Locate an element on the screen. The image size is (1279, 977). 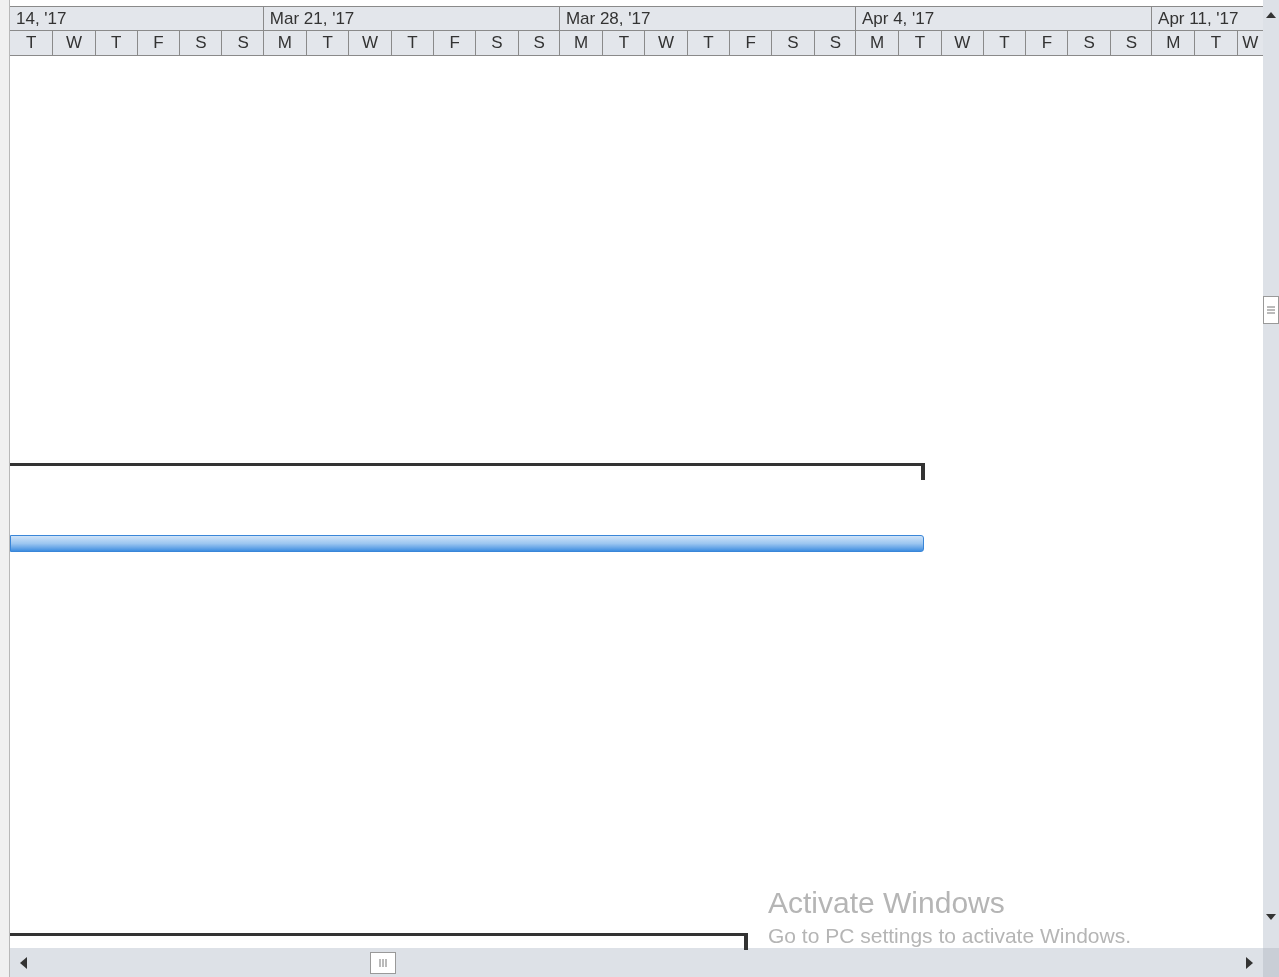
scroll-down-icon is located at coordinates (1271, 917).